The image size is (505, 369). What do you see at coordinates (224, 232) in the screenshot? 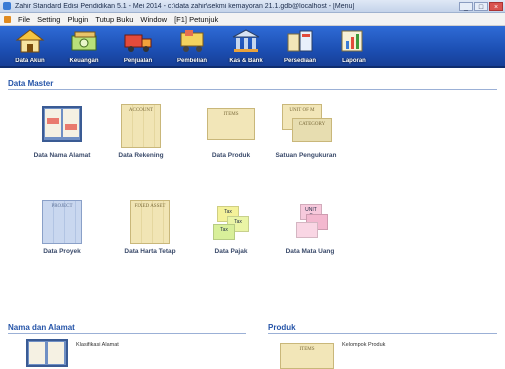
I see `tax-note: Tax` at bounding box center [224, 232].